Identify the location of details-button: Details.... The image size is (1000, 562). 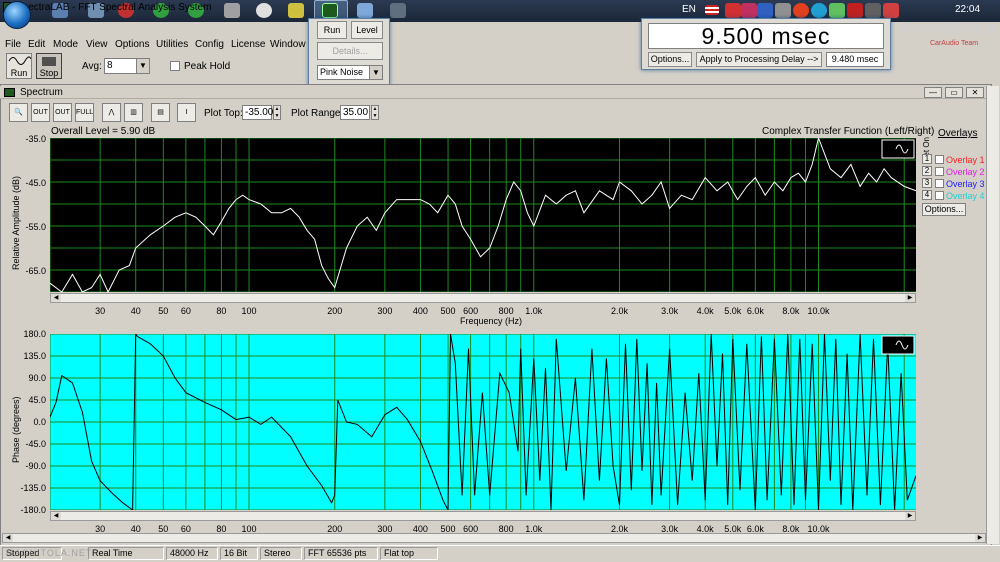
(350, 51).